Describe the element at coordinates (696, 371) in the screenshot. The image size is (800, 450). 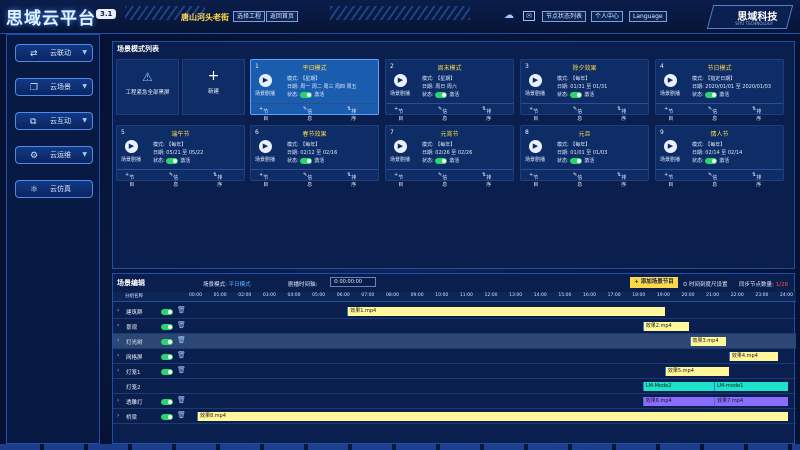
I see `timeline-clip: 效果5.mp4` at that location.